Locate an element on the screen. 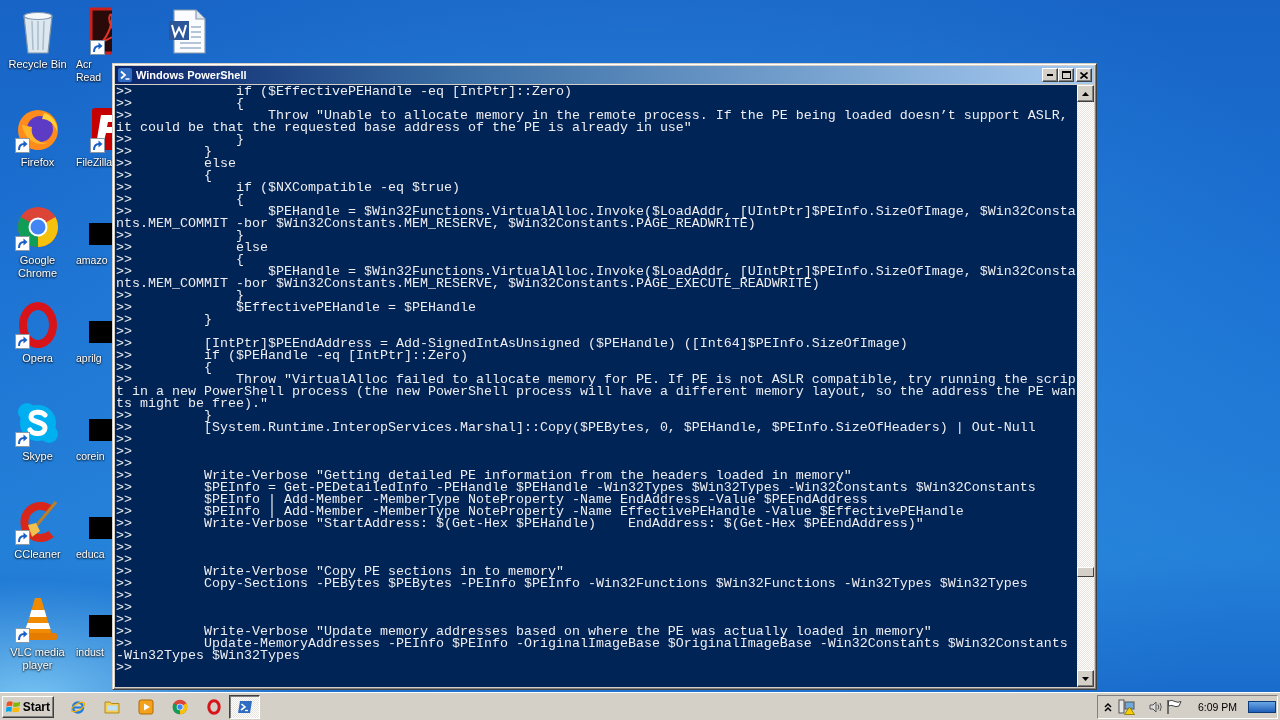 This screenshot has width=1280, height=720. console-line: >> if ($EffectivePEHandle -eq [IntPtr]::Zero) is located at coordinates (344, 92).